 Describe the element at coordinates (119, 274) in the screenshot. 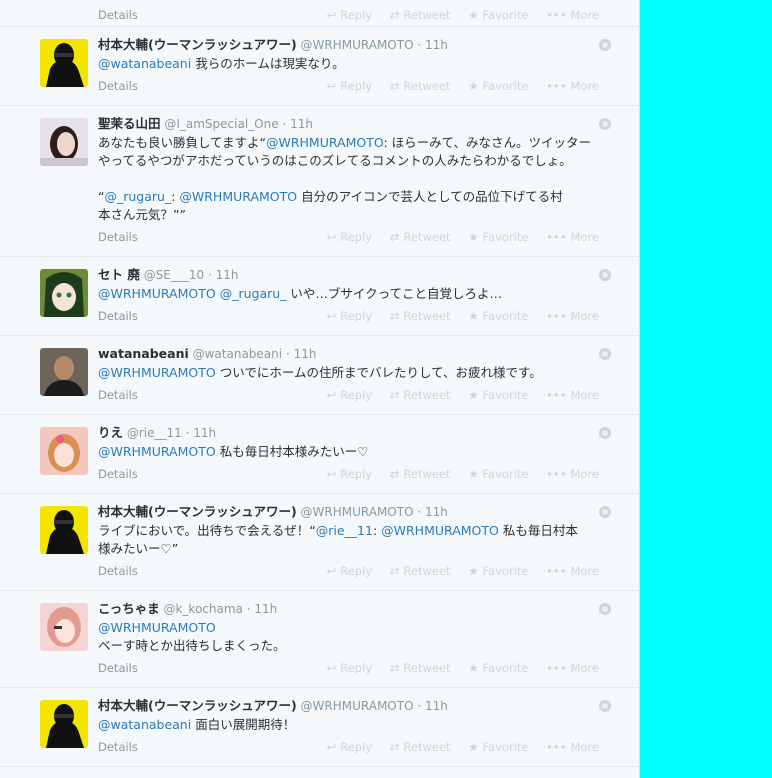

I see `user-name: セト 廃` at that location.